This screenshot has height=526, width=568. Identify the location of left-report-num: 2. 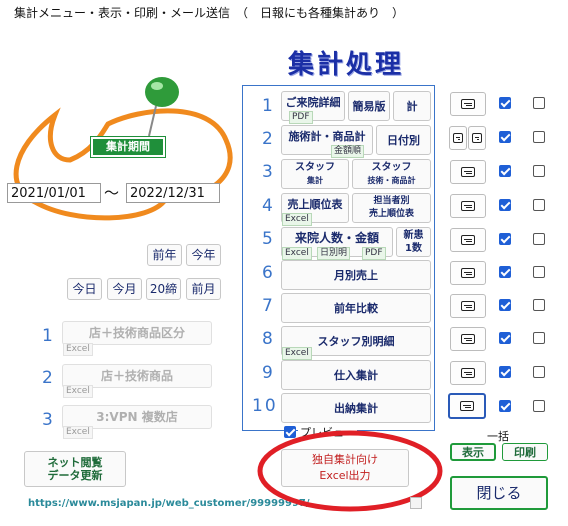
(47, 378).